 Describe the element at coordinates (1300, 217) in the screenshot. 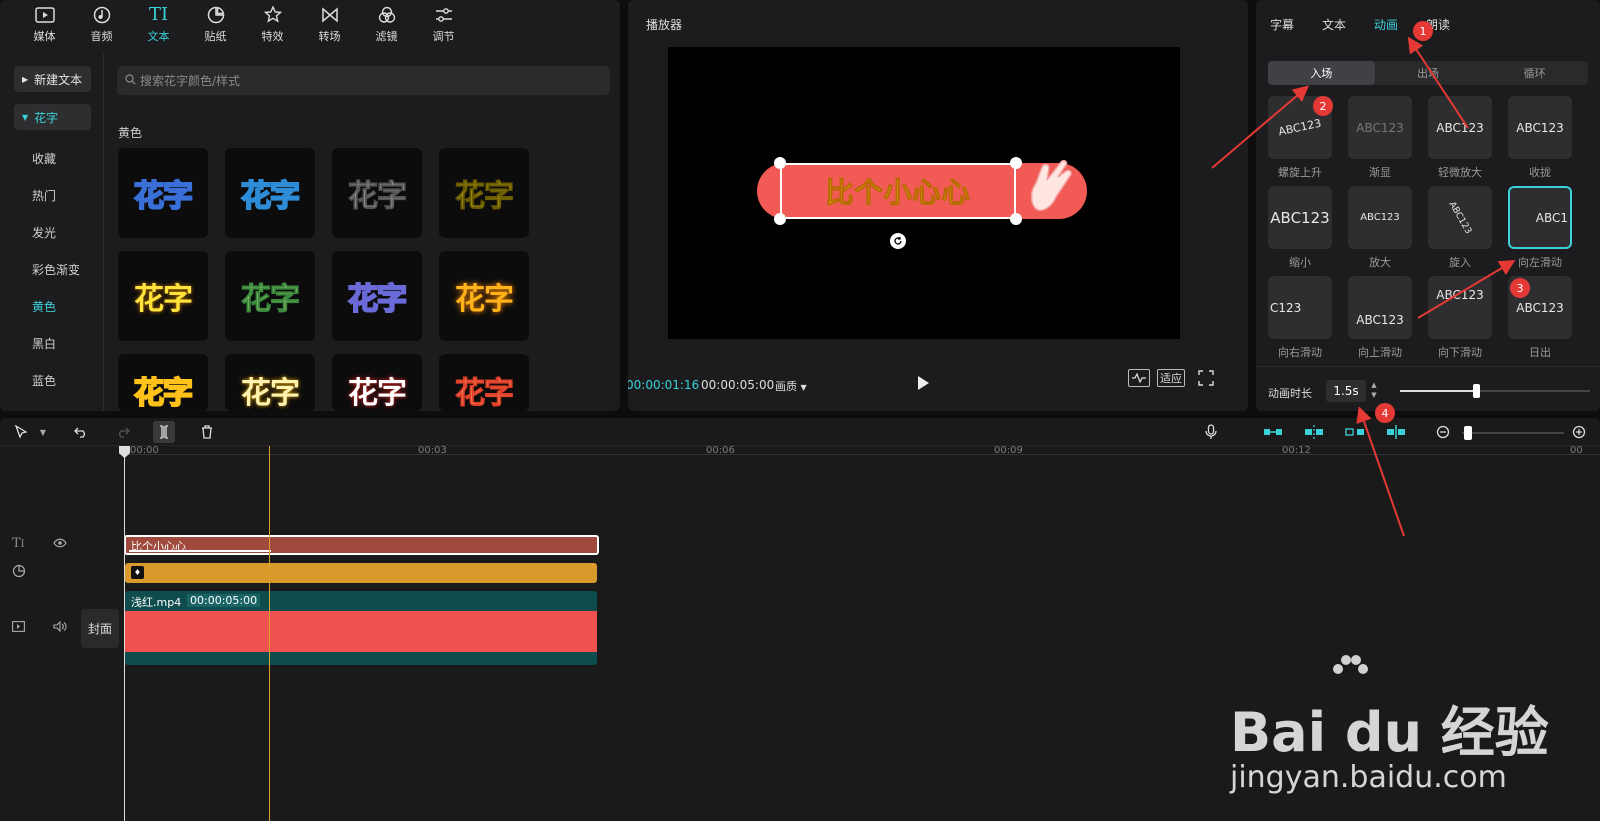

I see `anim-card-shrink: ABC123` at that location.